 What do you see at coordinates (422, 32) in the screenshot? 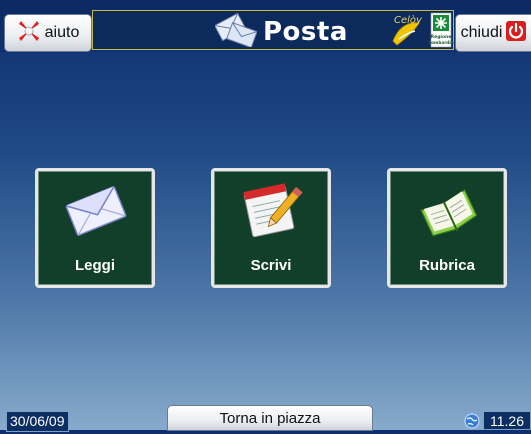
I see `celoy-logo: Celòy Regione Lombardia` at bounding box center [422, 32].